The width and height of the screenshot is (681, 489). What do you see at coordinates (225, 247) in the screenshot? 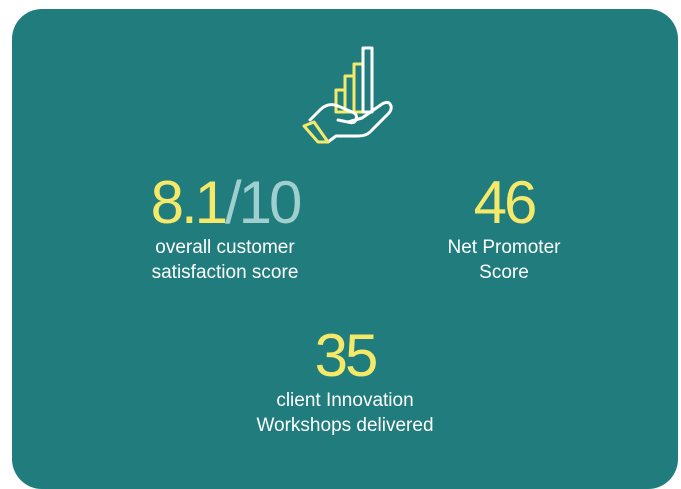
I see `csat-label-line1: overall customer` at bounding box center [225, 247].